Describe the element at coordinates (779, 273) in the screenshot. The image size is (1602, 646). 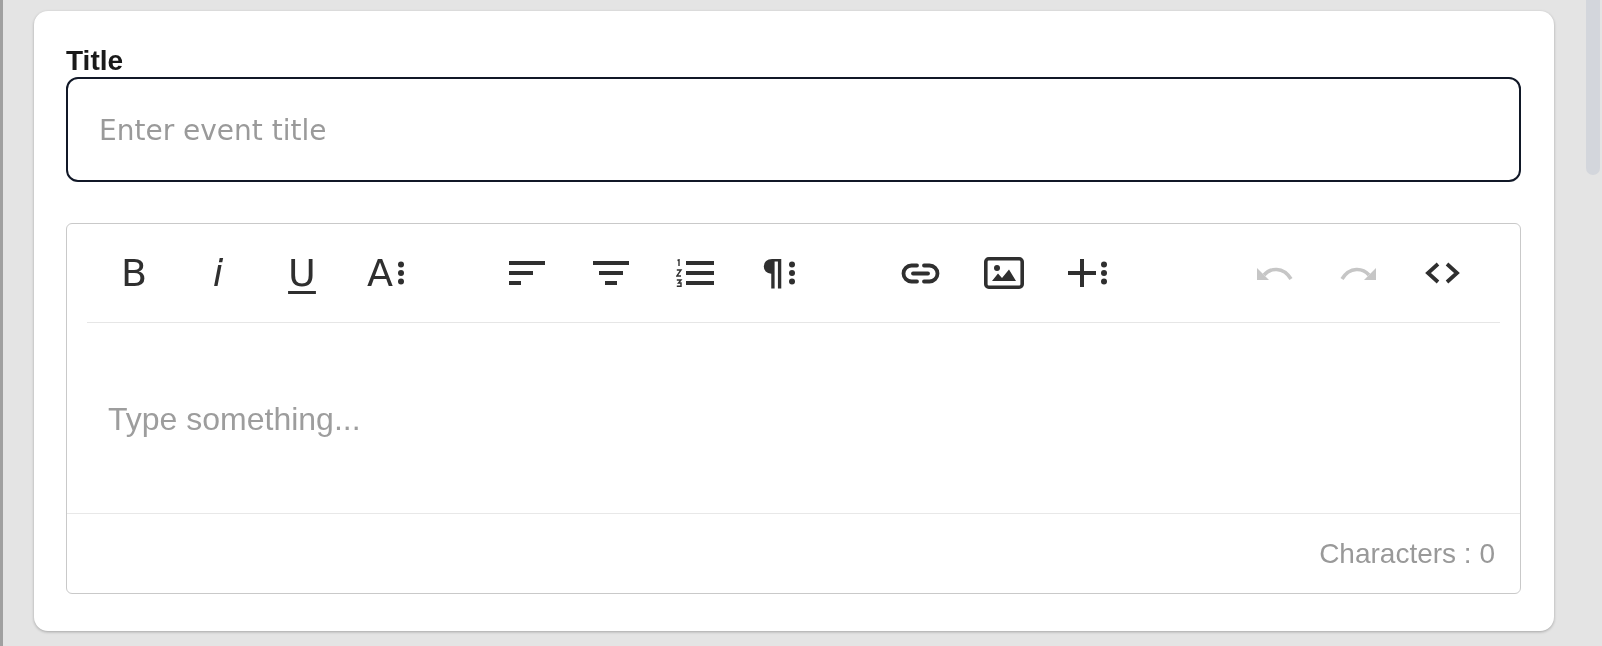
I see `paragraph-button: ¶` at that location.